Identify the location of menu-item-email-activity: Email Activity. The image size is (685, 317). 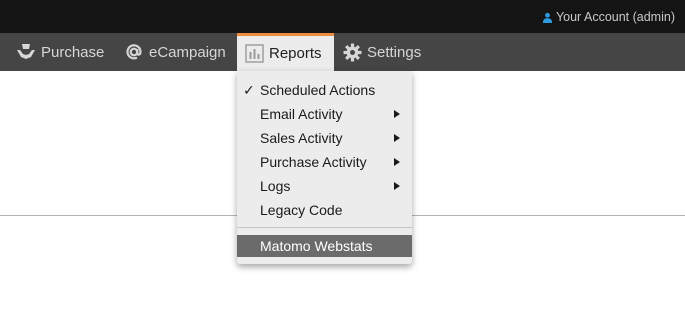
(324, 114).